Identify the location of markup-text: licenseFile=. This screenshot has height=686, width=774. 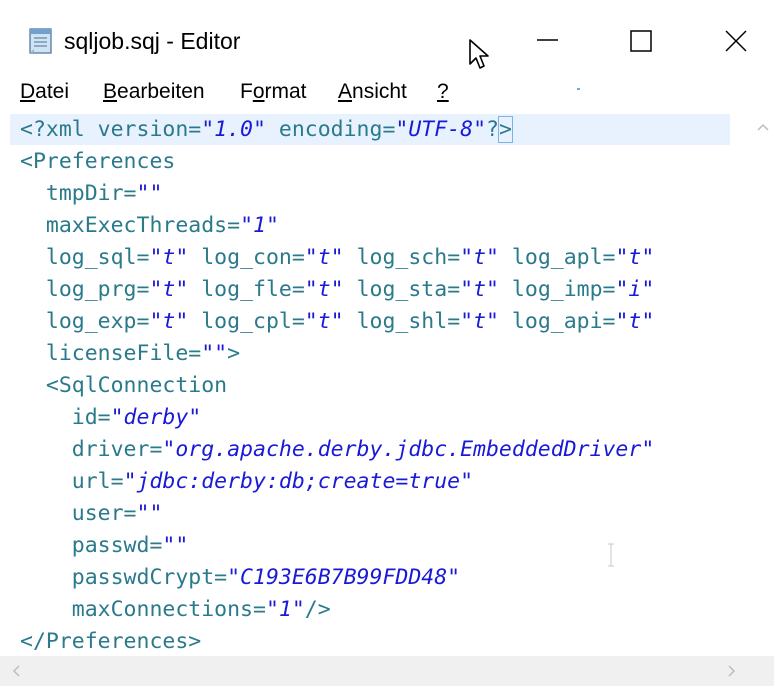
(111, 353).